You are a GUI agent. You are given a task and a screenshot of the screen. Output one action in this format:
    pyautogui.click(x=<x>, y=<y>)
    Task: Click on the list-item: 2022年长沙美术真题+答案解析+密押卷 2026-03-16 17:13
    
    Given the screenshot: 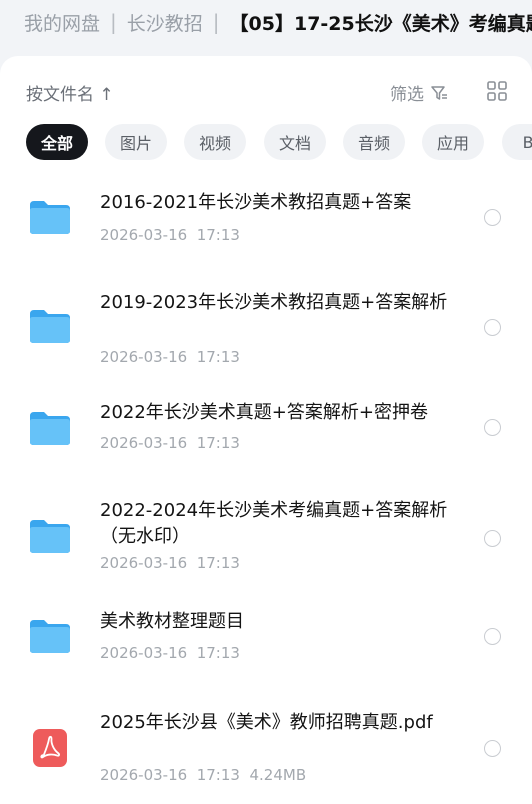 What is the action you would take?
    pyautogui.click(x=266, y=430)
    